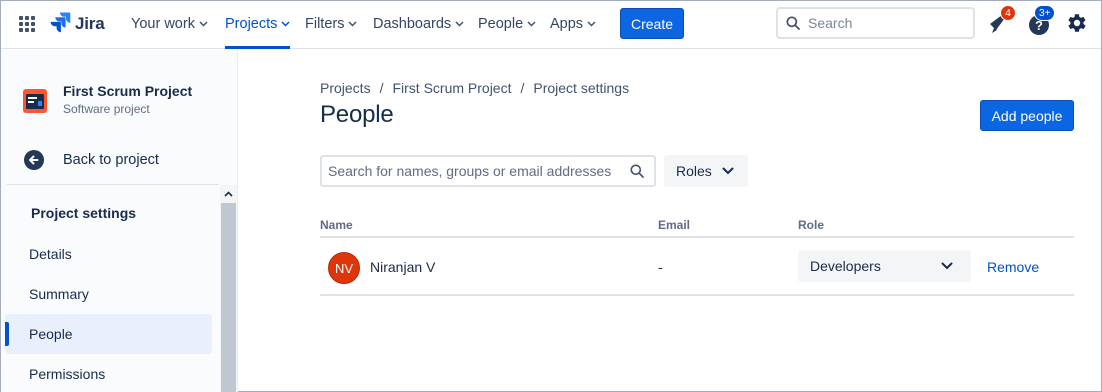 This screenshot has width=1102, height=392. What do you see at coordinates (694, 171) in the screenshot?
I see `roles-filter-label: Roles` at bounding box center [694, 171].